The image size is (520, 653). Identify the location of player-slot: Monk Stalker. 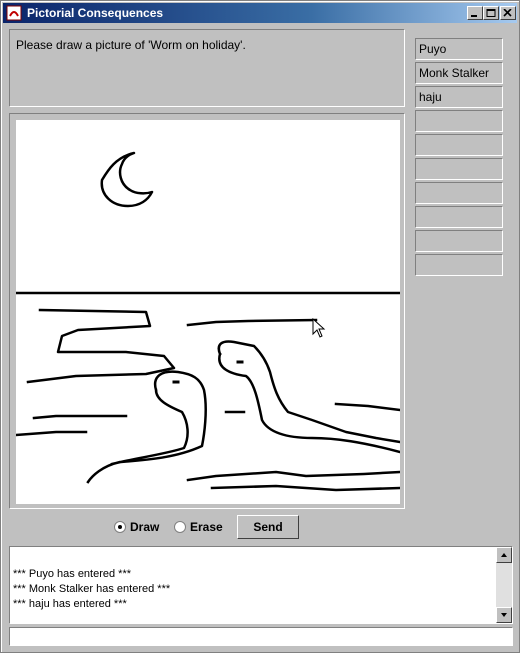
(459, 73).